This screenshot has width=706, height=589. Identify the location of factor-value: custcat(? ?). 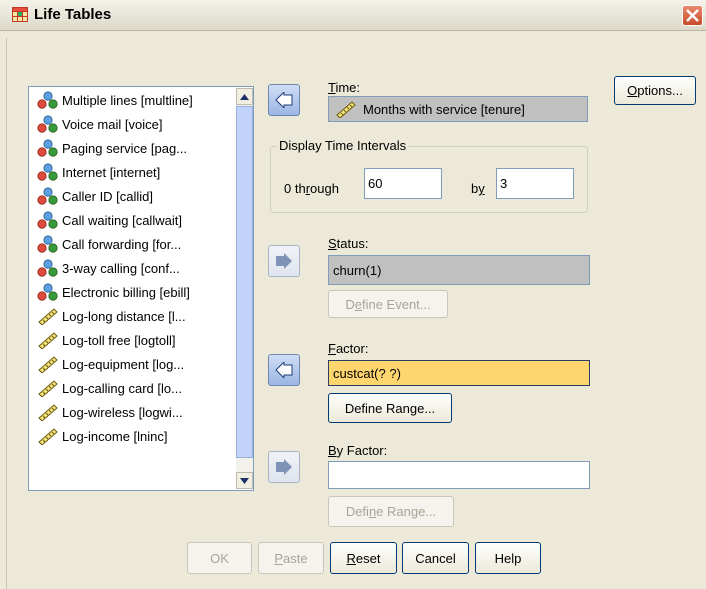
(367, 373).